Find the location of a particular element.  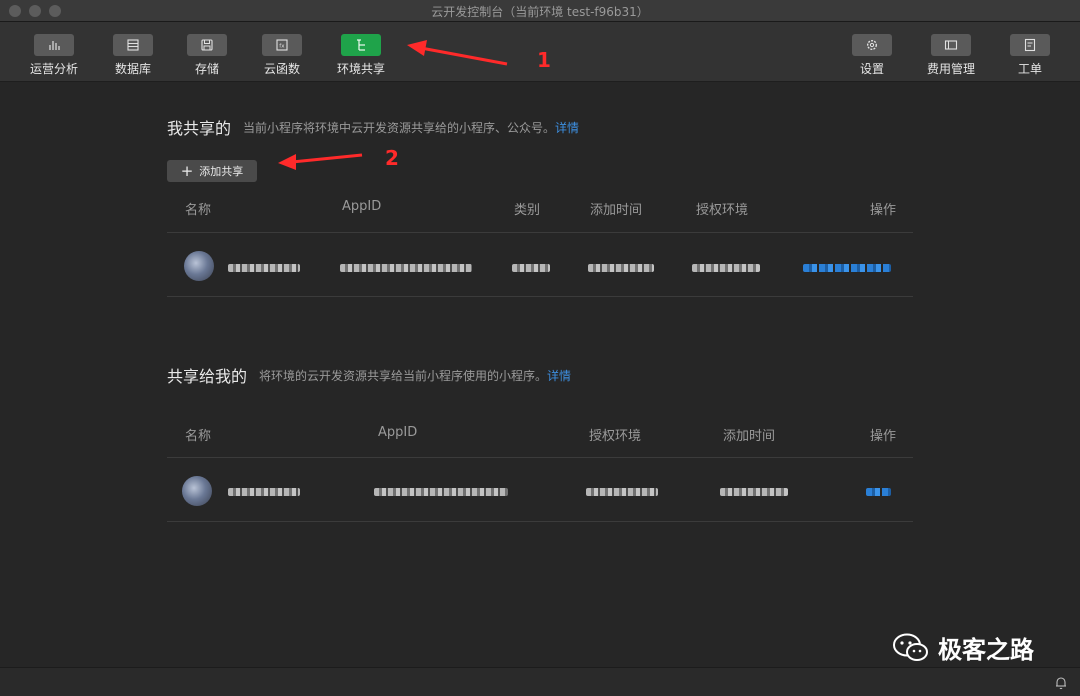

wechat-icon is located at coordinates (910, 647).